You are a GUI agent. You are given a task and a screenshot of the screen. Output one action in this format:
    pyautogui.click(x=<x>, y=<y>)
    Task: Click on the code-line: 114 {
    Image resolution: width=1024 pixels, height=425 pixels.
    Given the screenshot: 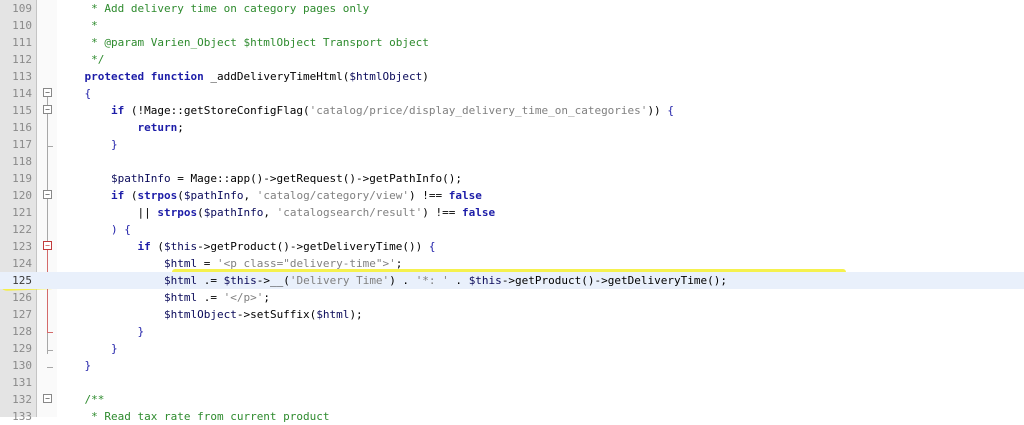 What is the action you would take?
    pyautogui.click(x=512, y=93)
    